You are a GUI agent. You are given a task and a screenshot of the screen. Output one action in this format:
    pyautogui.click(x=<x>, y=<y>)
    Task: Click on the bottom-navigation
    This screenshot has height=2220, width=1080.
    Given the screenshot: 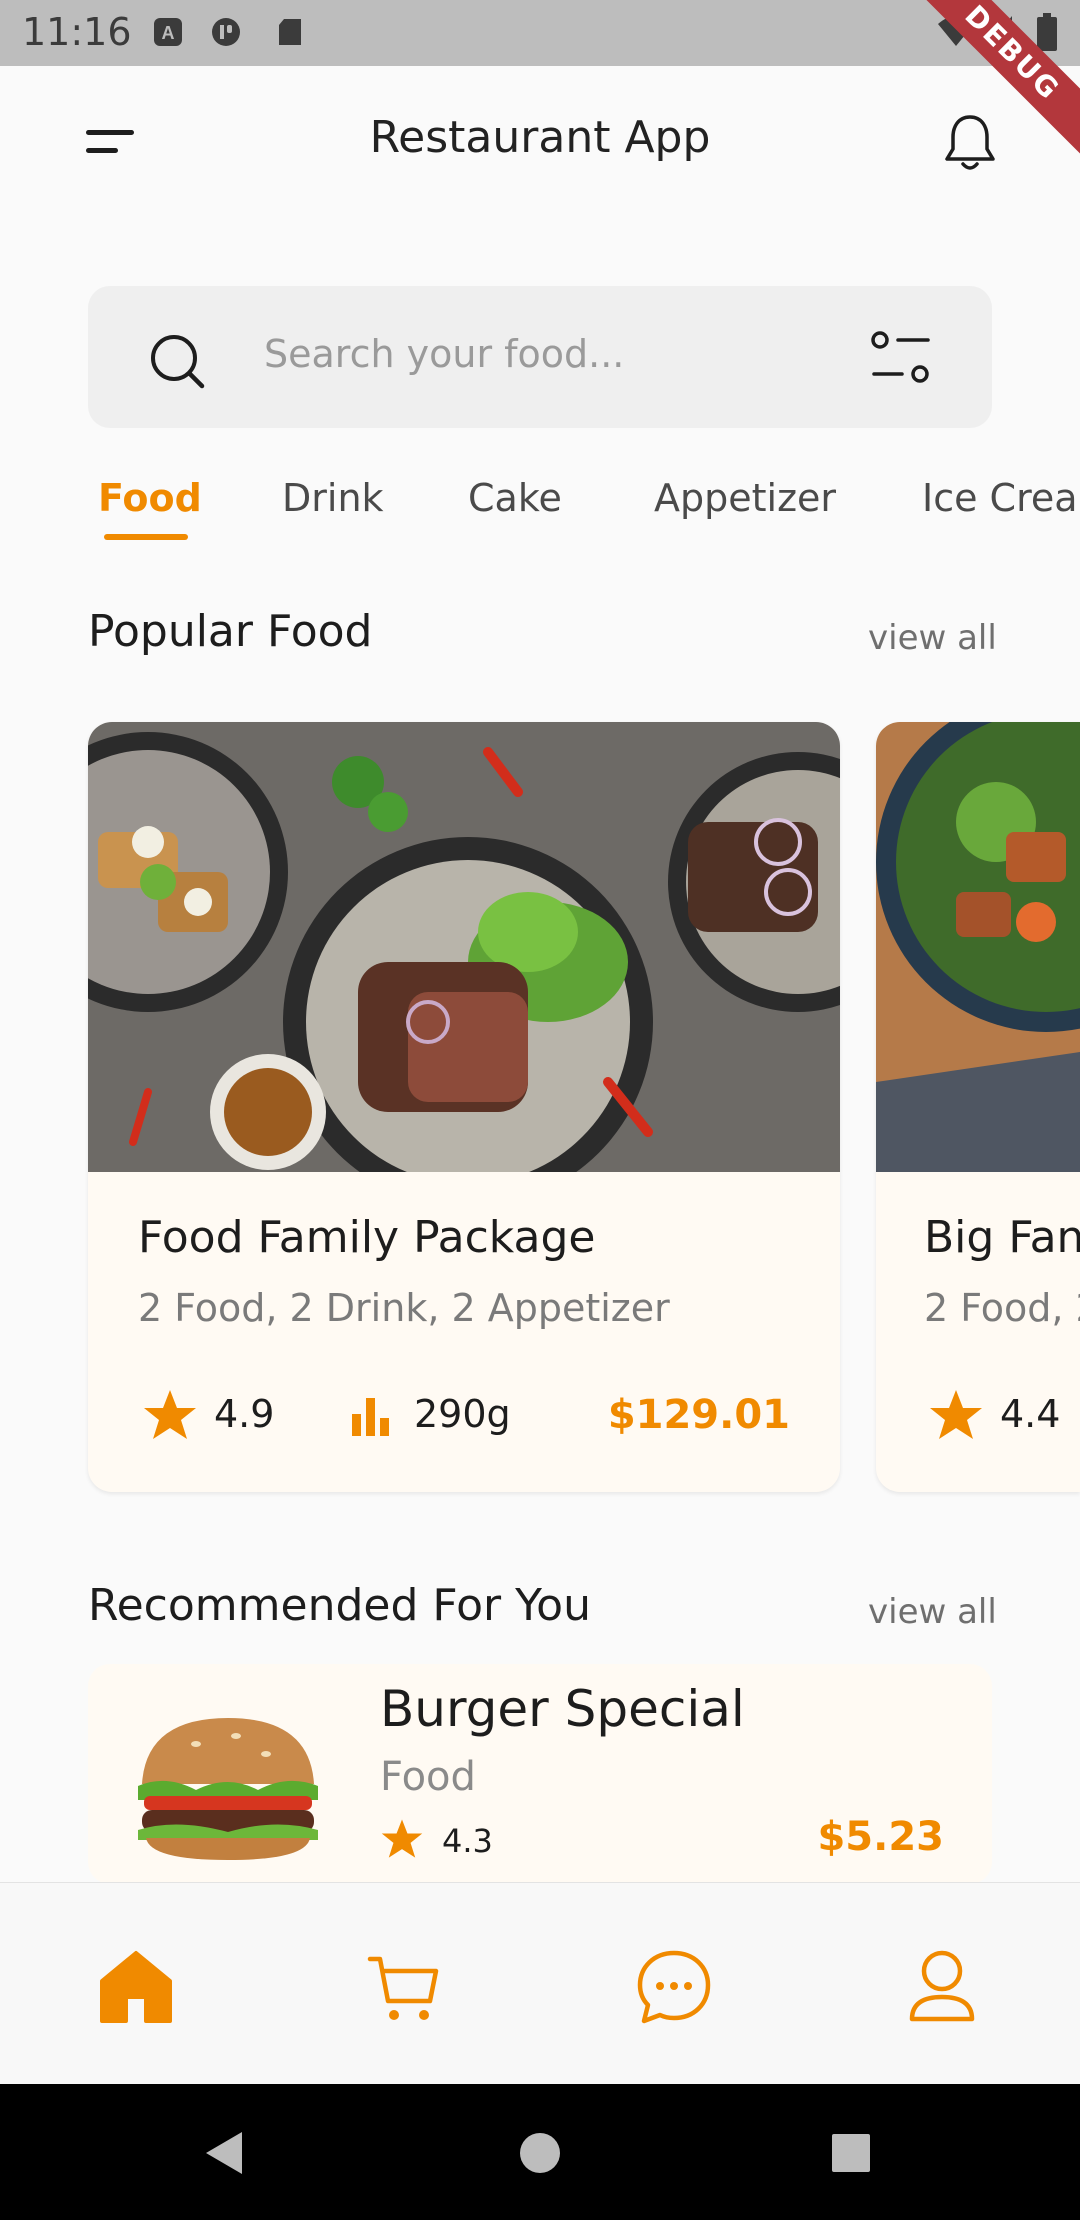 What is the action you would take?
    pyautogui.click(x=540, y=1983)
    